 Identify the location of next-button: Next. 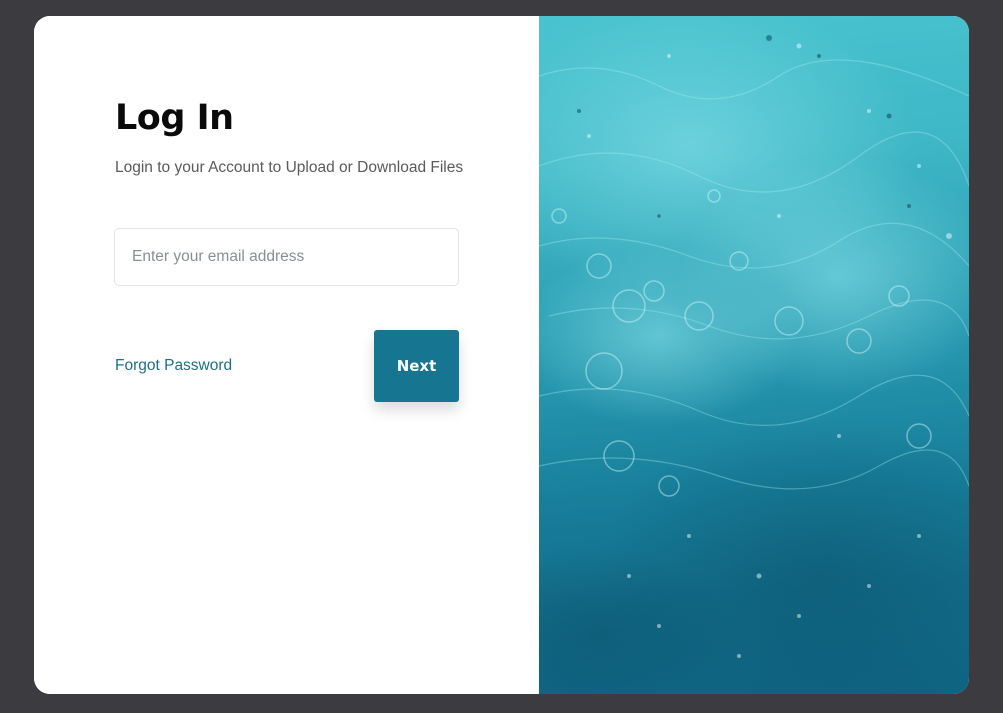
(416, 366).